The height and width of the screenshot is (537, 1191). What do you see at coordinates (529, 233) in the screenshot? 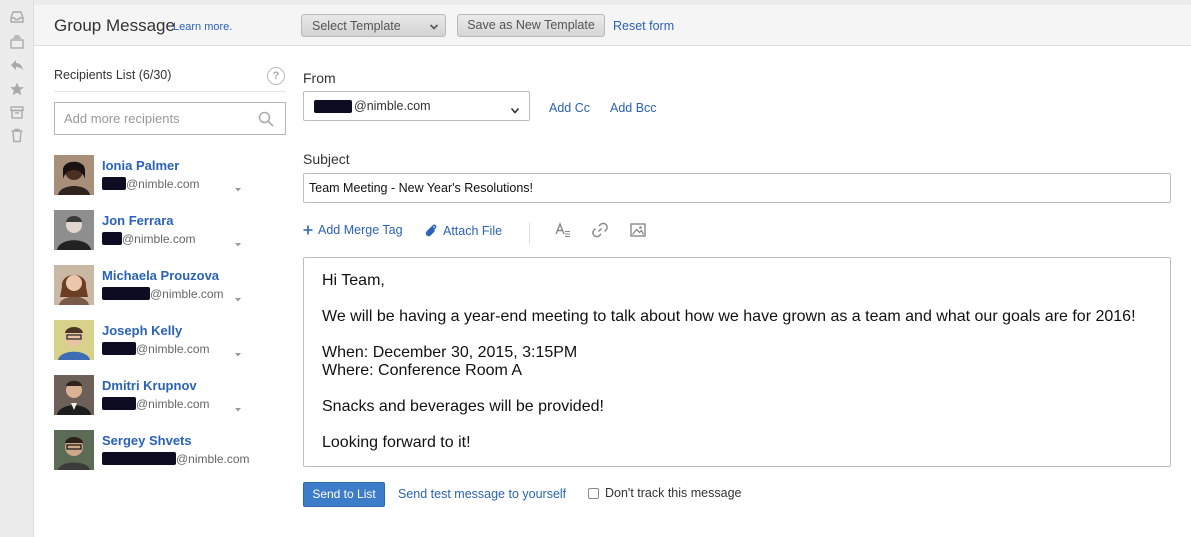
I see `toolbar-divider` at bounding box center [529, 233].